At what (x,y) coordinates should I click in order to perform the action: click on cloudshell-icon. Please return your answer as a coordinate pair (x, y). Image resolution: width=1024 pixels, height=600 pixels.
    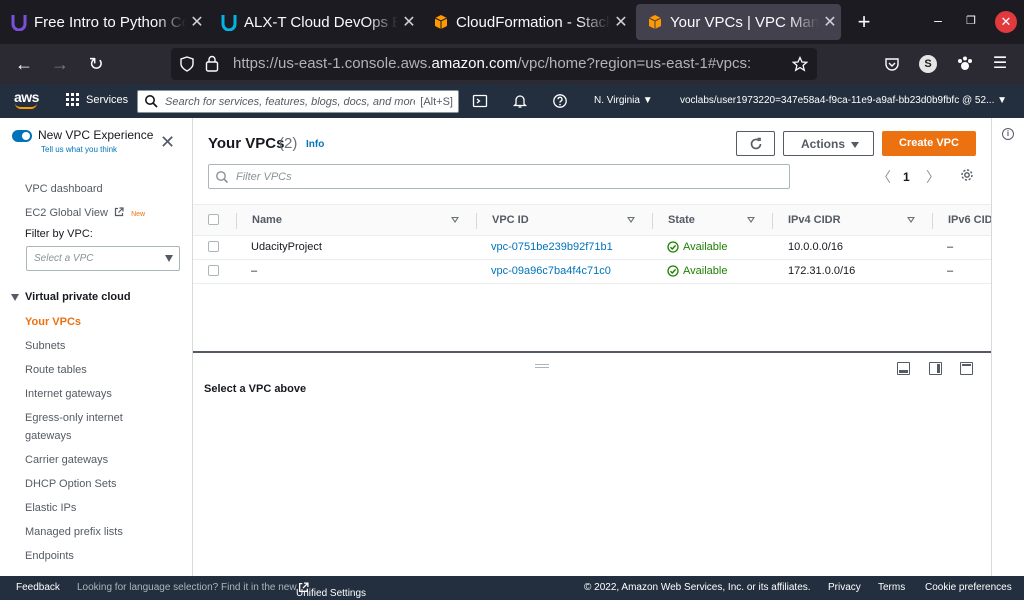
    Looking at the image, I should click on (480, 101).